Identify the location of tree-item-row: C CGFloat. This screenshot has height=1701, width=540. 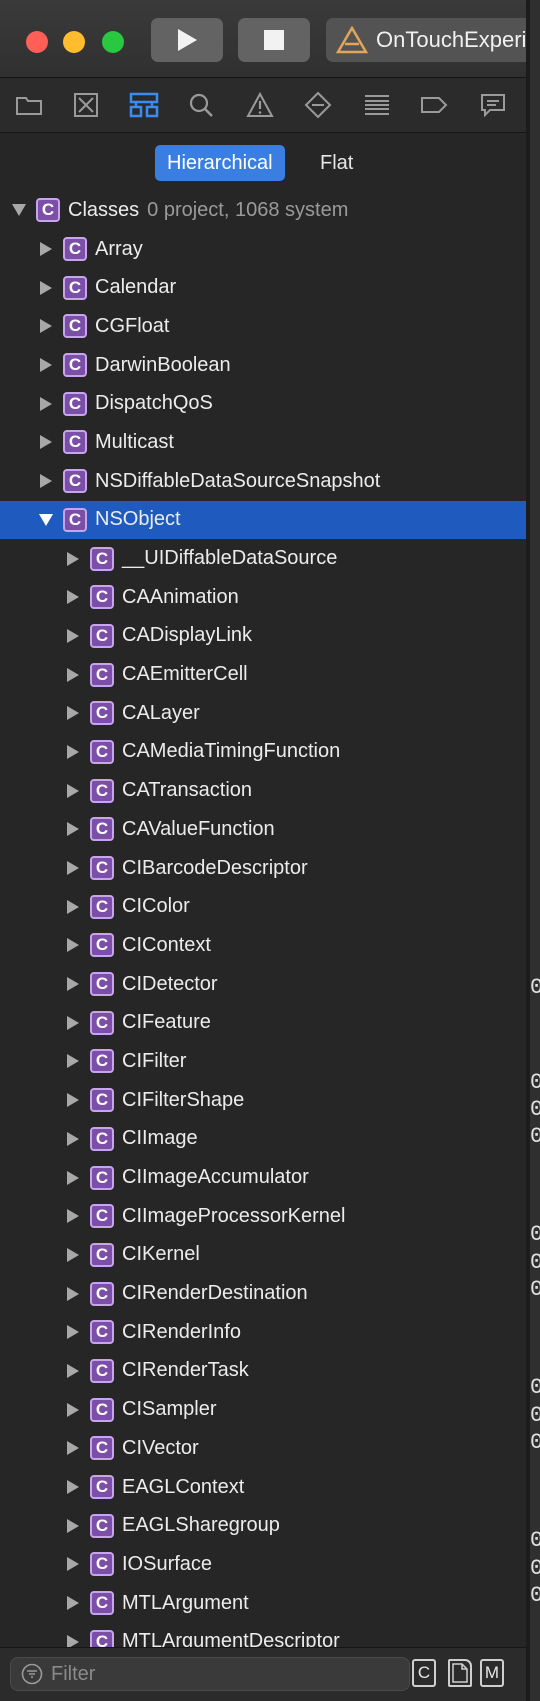
(263, 326).